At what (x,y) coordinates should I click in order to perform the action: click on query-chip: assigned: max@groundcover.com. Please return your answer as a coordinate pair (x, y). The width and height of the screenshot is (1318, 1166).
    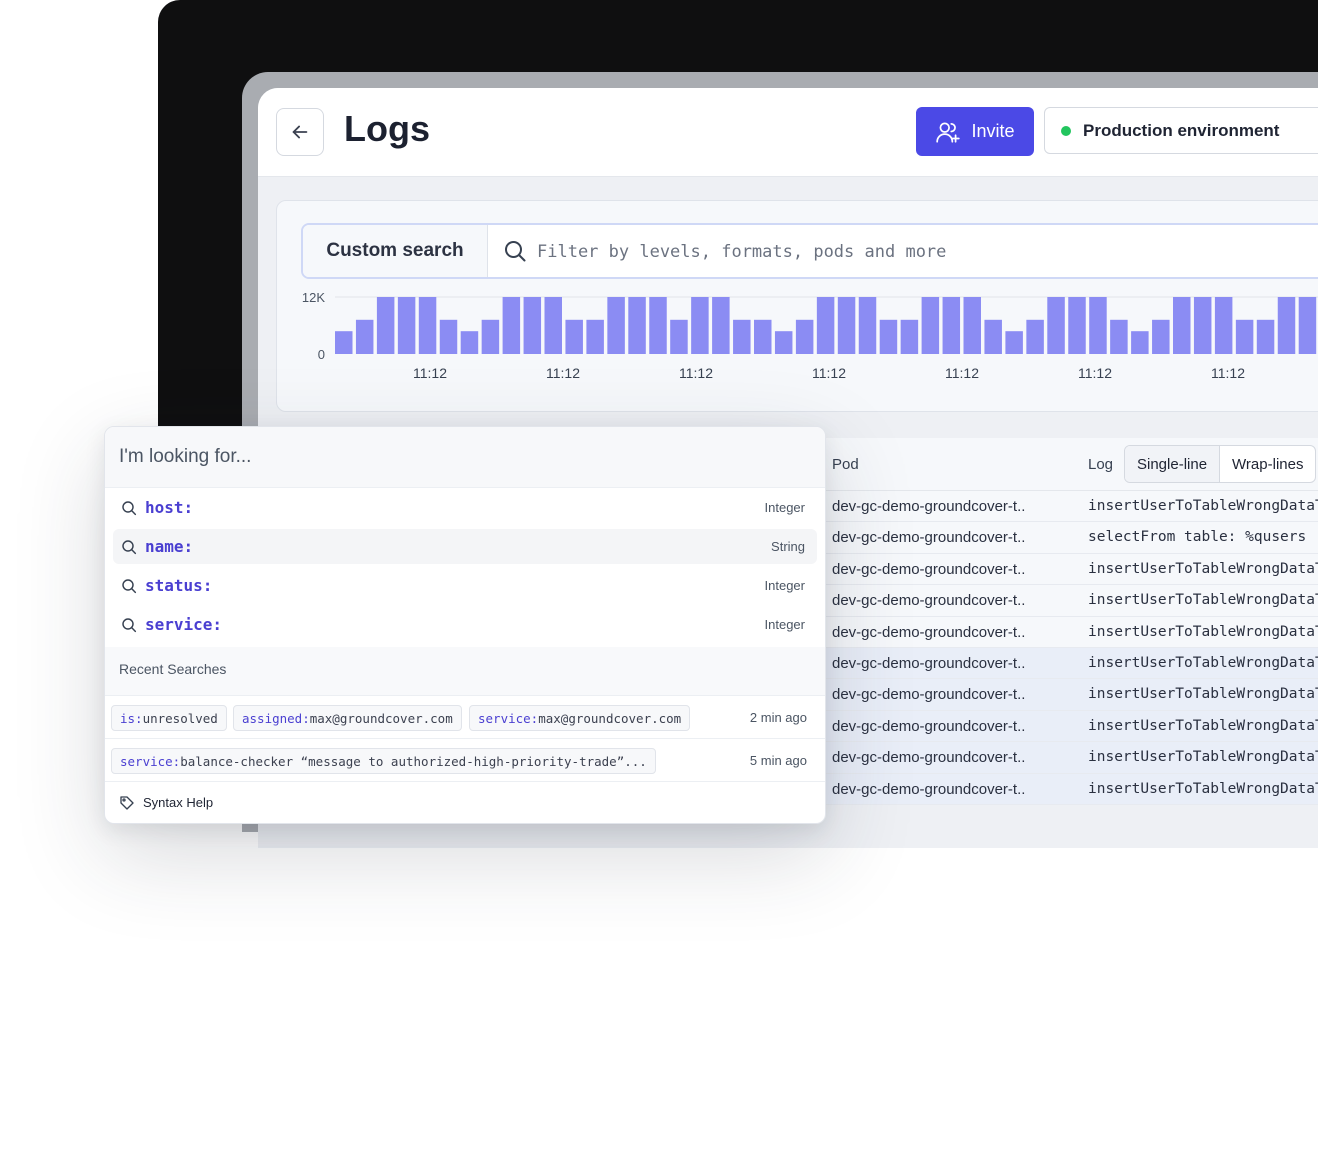
    Looking at the image, I should click on (347, 718).